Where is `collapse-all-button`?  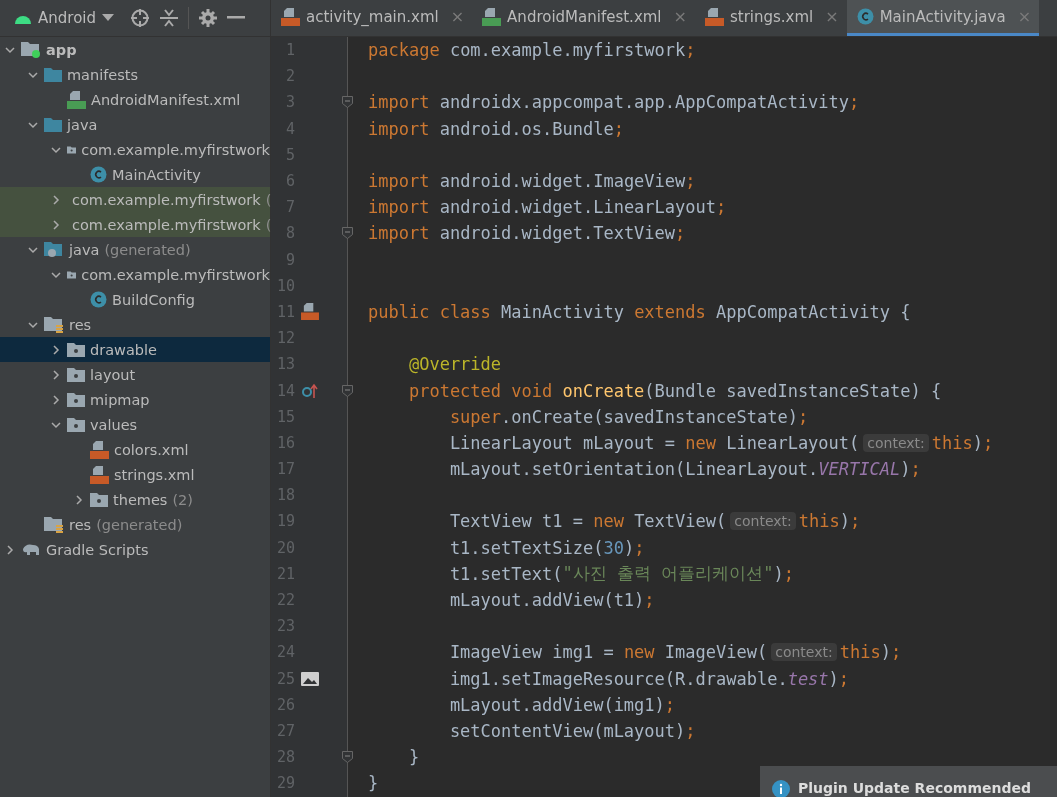 collapse-all-button is located at coordinates (169, 18).